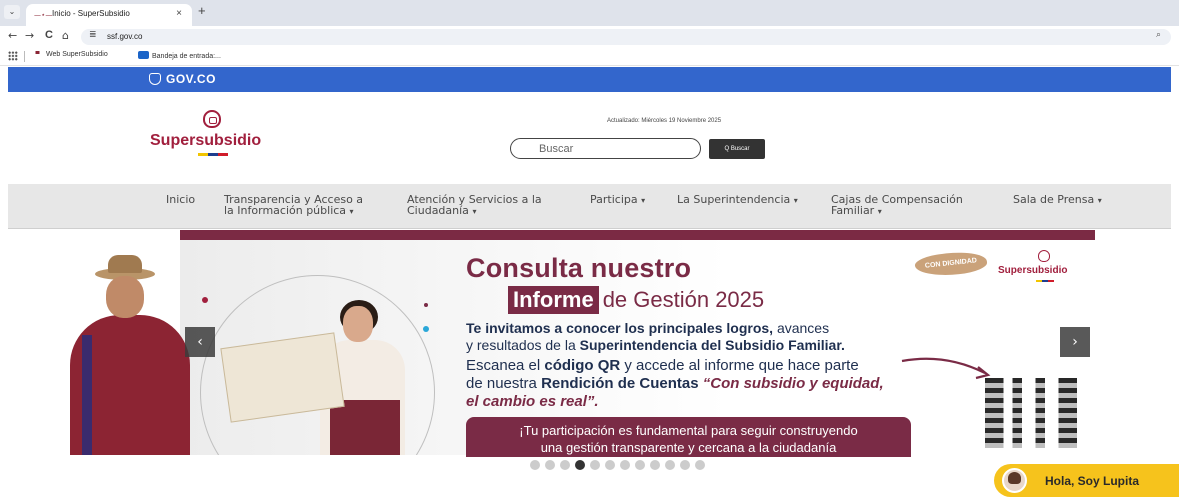 This screenshot has width=1179, height=497. What do you see at coordinates (589, 13) in the screenshot?
I see `browser-tabstrip: ⌄ —⋆— Inicio - SuperSubsidio × +` at bounding box center [589, 13].